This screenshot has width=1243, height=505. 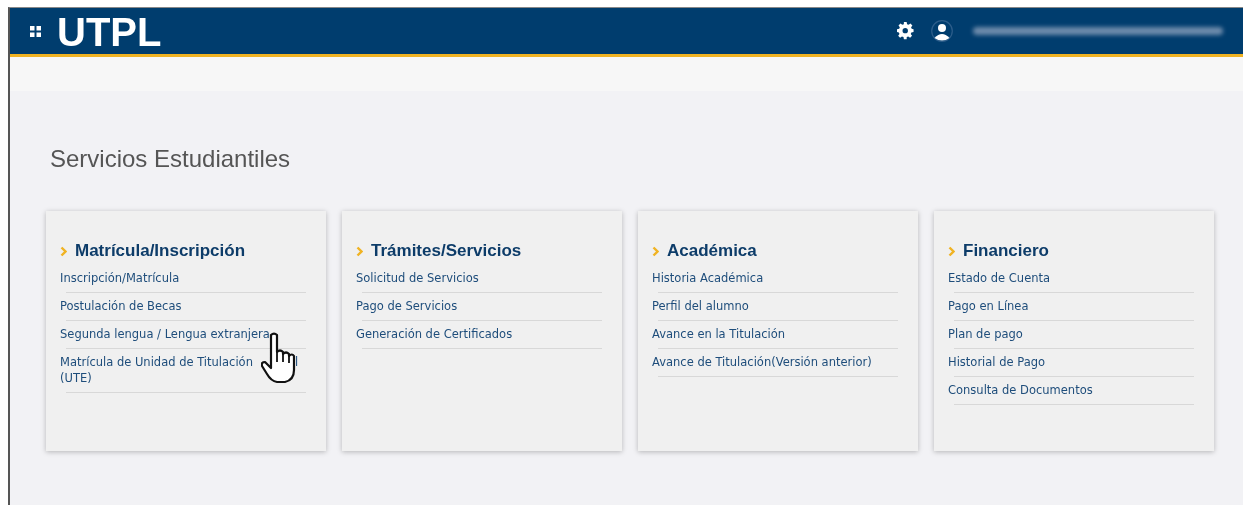 What do you see at coordinates (183, 278) in the screenshot?
I see `service-link: Inscripción/Matrícula` at bounding box center [183, 278].